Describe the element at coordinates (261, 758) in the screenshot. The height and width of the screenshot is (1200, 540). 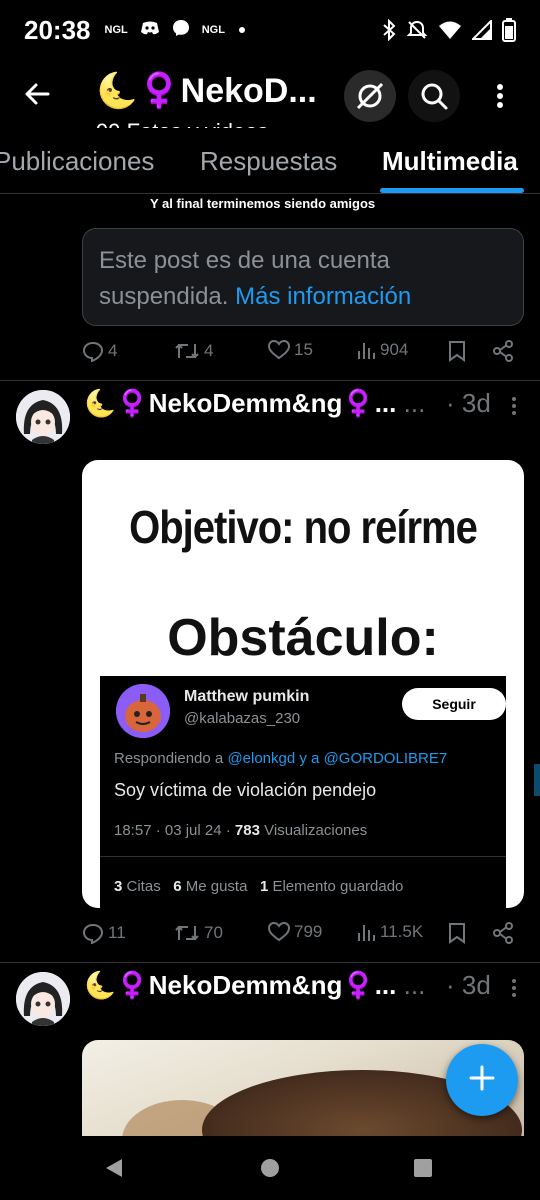
I see `reply-user-1: @elonkgd` at that location.